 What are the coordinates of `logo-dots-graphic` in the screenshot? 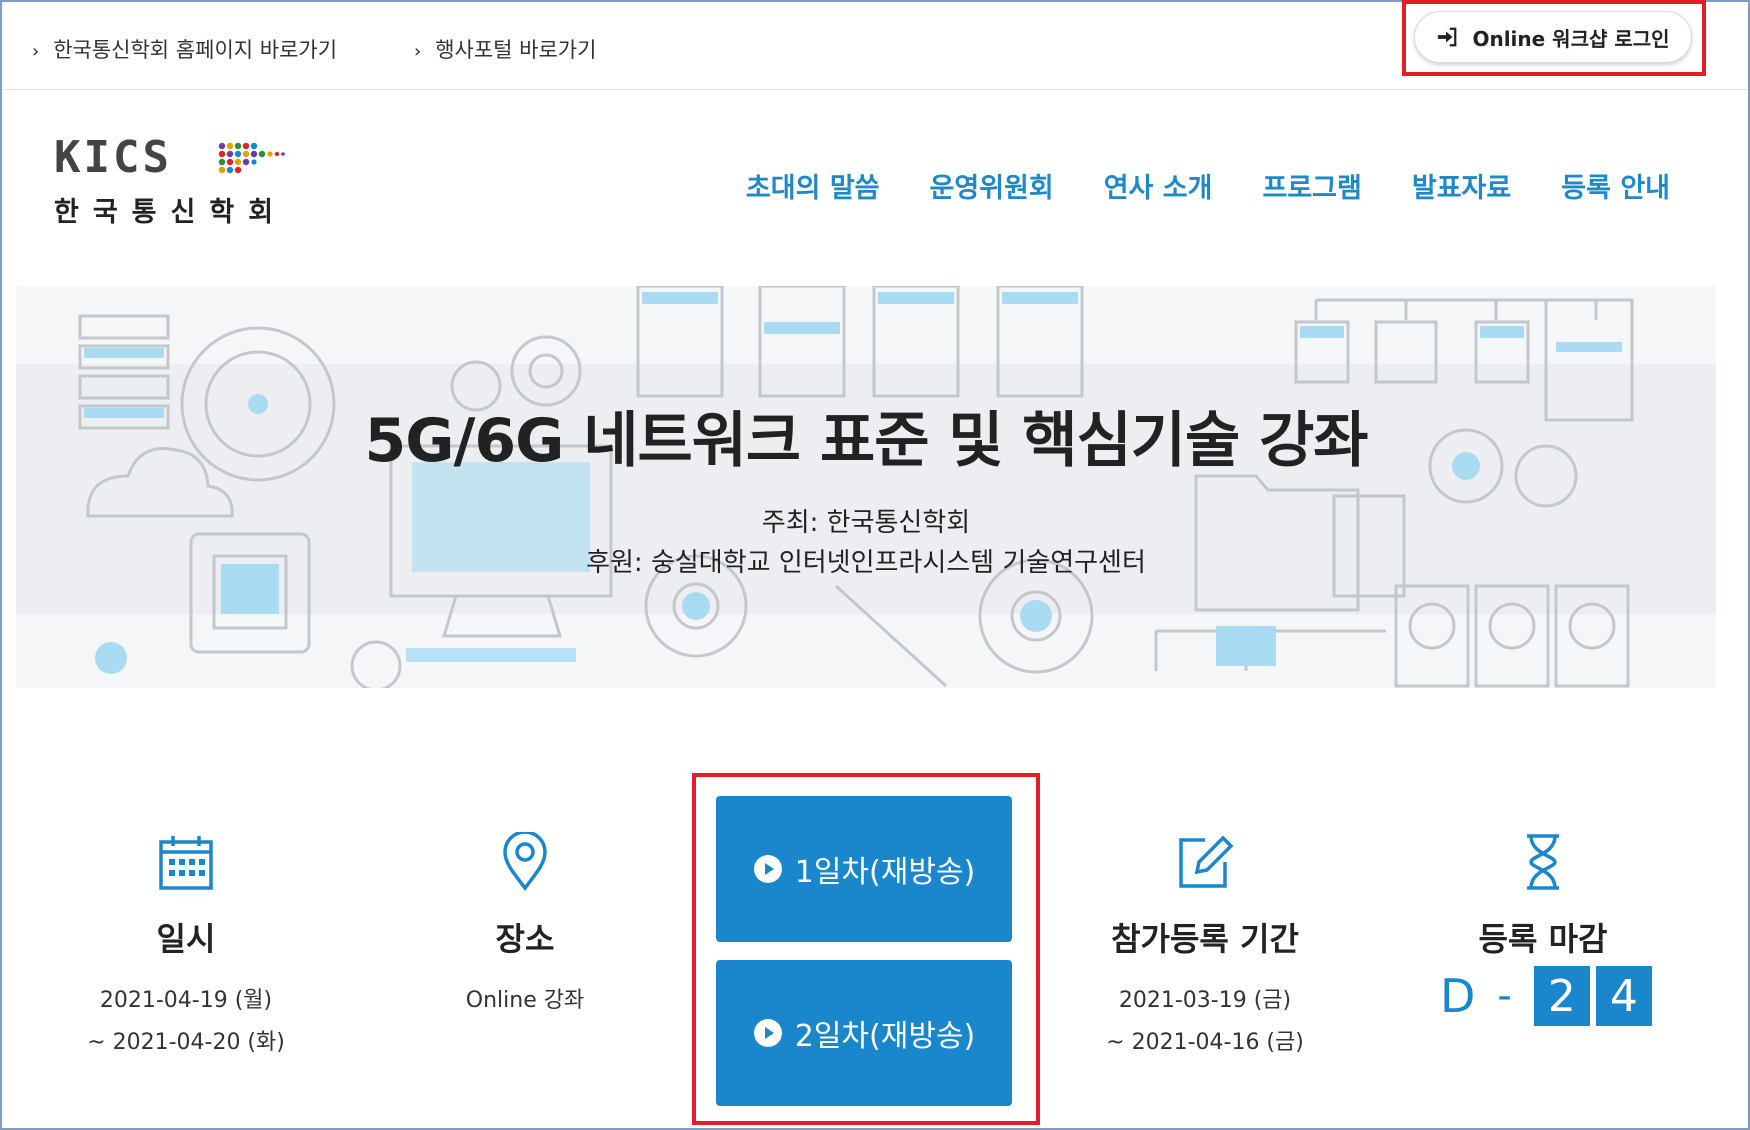 It's located at (251, 158).